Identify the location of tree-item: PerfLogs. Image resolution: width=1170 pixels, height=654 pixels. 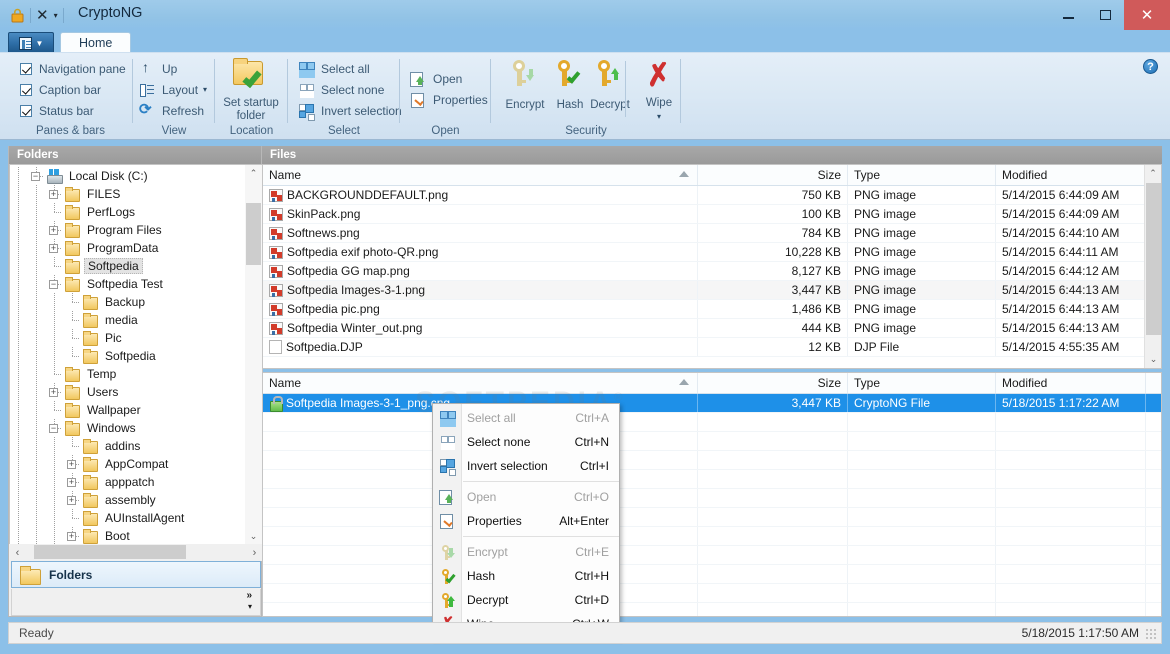
(128, 212).